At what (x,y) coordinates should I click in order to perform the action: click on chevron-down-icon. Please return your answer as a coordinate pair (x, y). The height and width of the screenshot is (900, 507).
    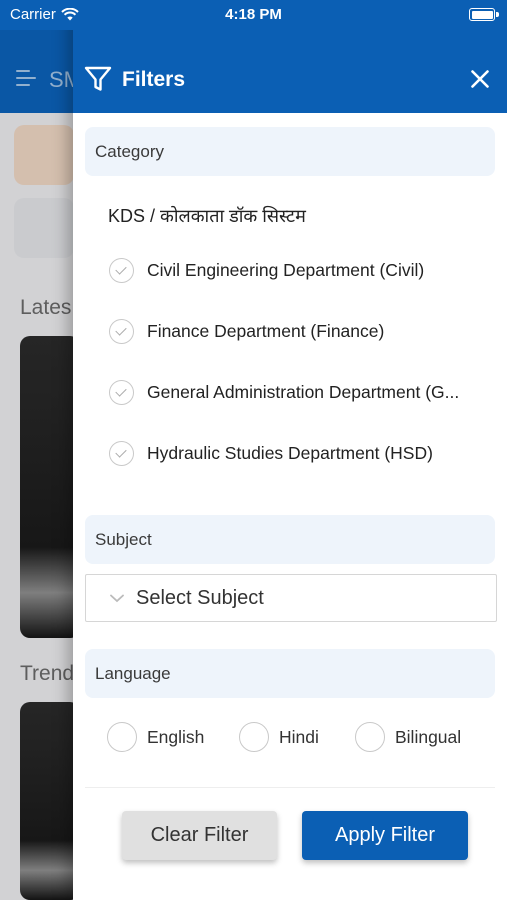
    Looking at the image, I should click on (117, 598).